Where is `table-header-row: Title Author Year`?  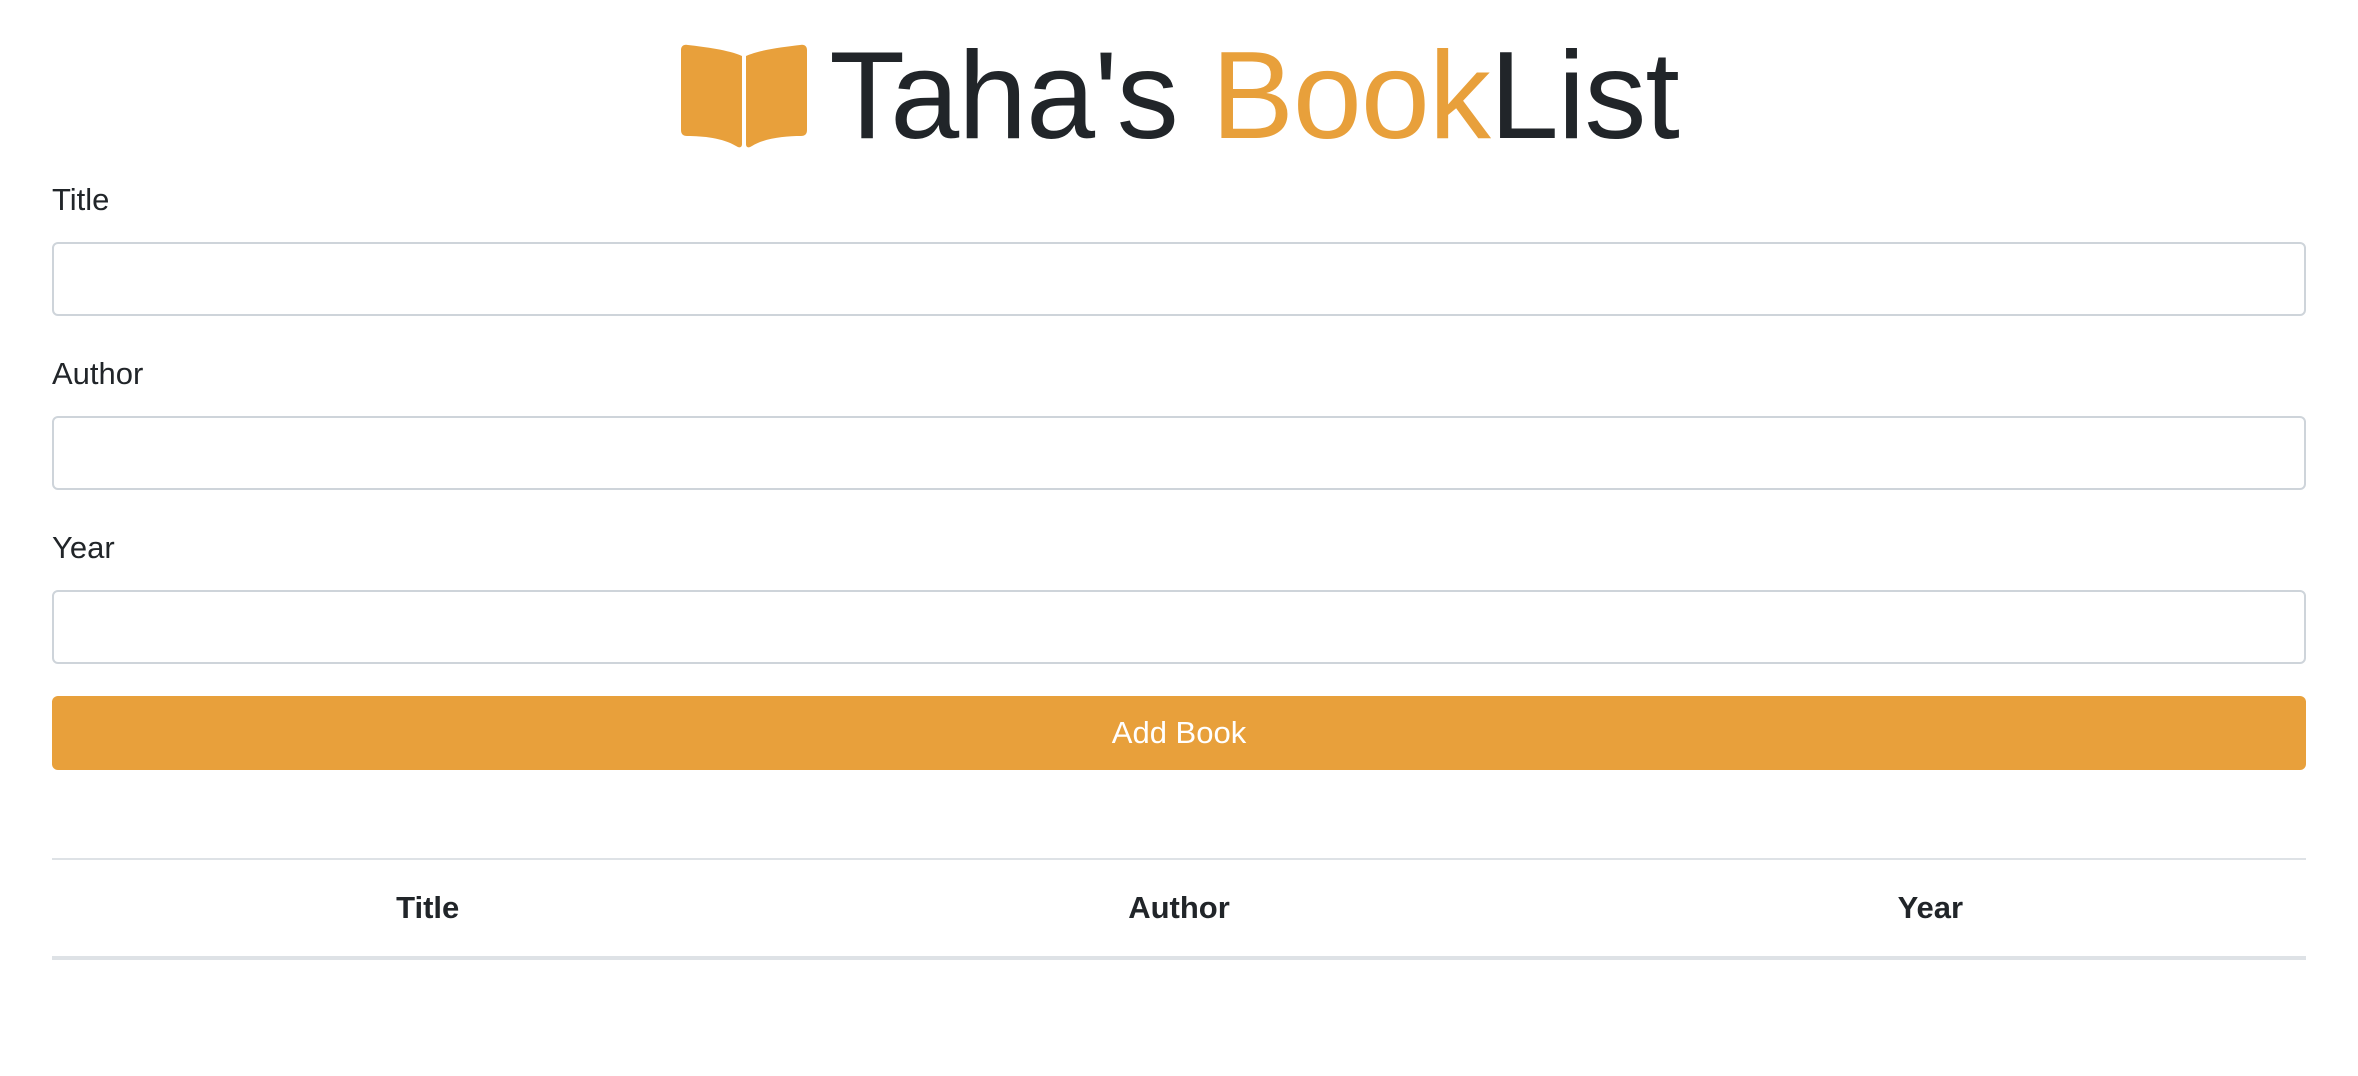 table-header-row: Title Author Year is located at coordinates (1179, 909).